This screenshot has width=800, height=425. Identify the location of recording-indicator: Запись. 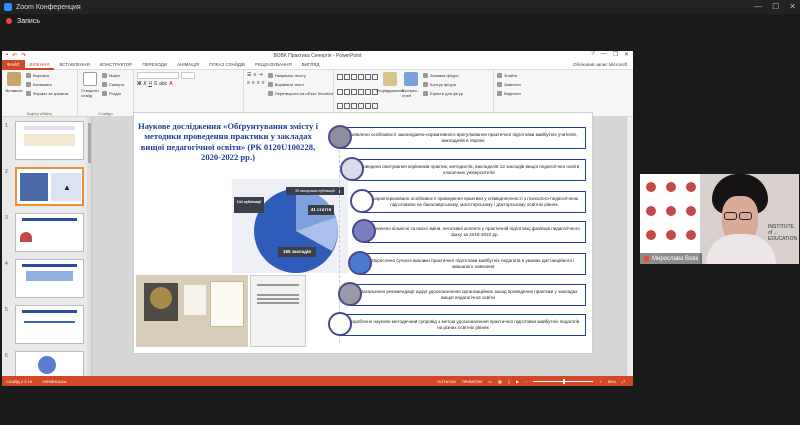
(20, 21).